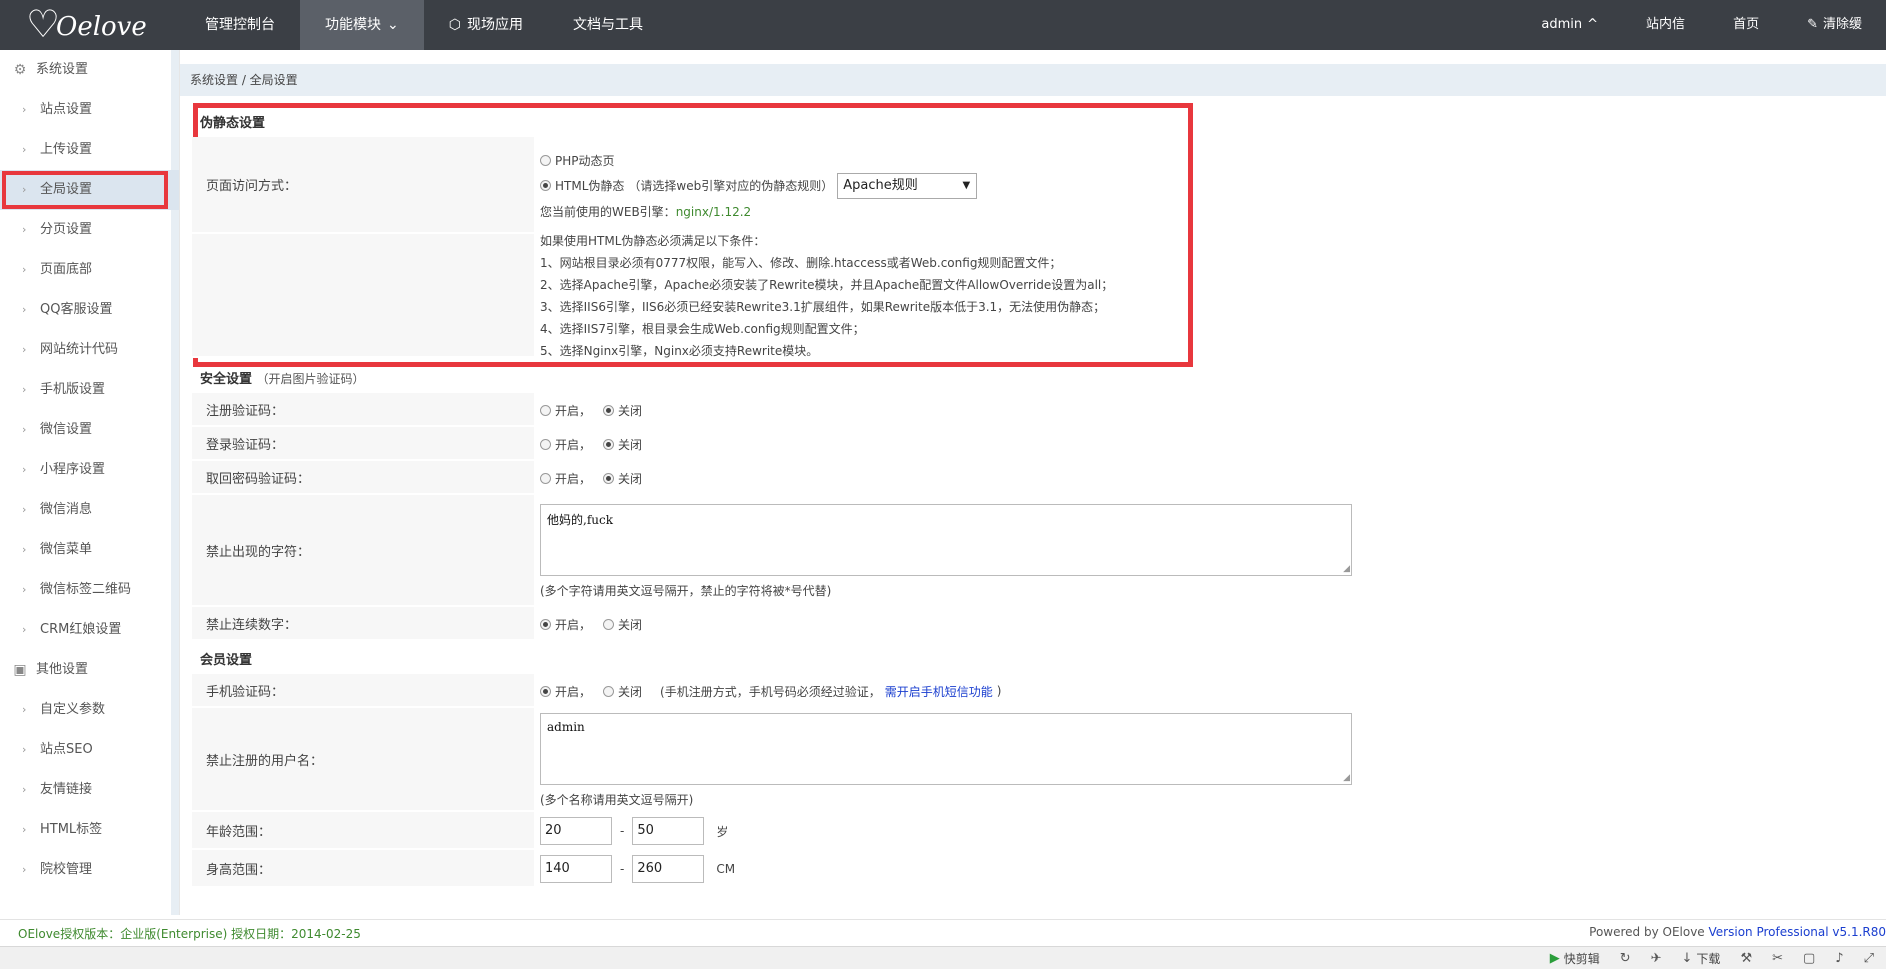 The image size is (1886, 969). What do you see at coordinates (1797, 932) in the screenshot?
I see `version-link: Version Professional v5.1.R80` at bounding box center [1797, 932].